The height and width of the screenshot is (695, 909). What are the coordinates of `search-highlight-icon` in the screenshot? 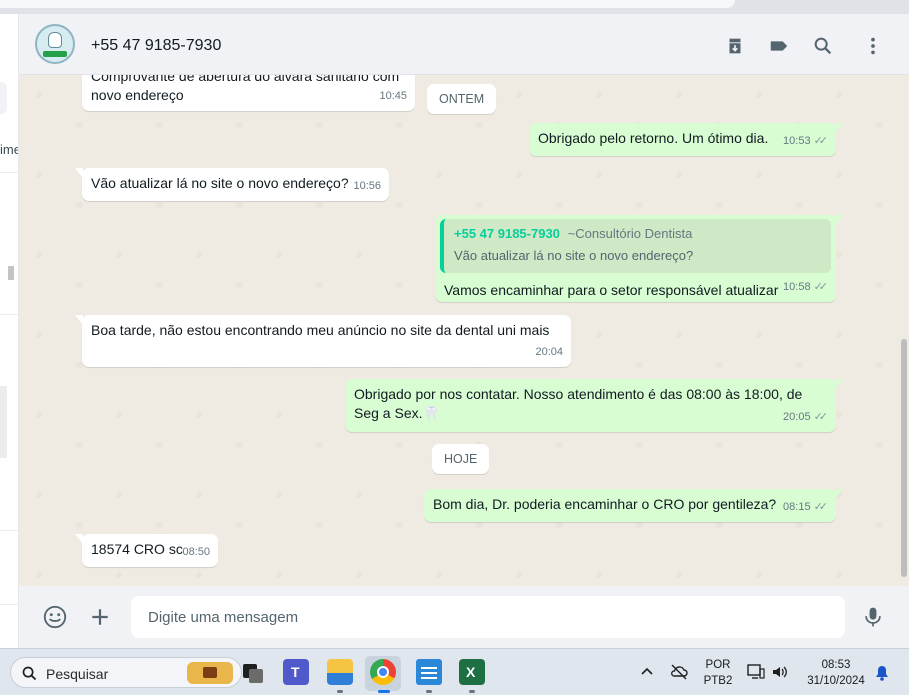 It's located at (210, 673).